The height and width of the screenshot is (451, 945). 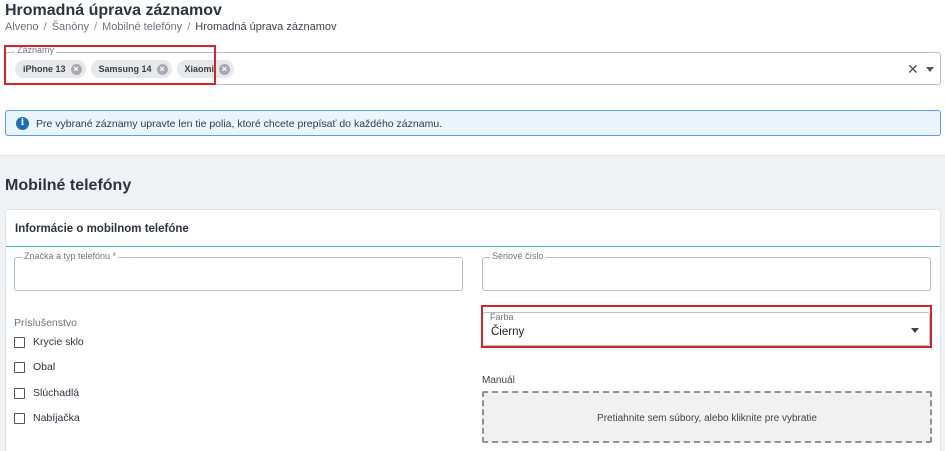 What do you see at coordinates (142, 27) in the screenshot?
I see `breadcrumb-item-mobilne-telefony: Mobilné telefóny` at bounding box center [142, 27].